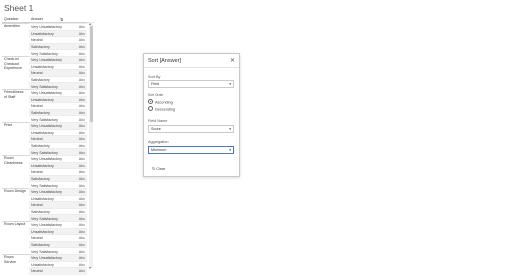  Describe the element at coordinates (13, 162) in the screenshot. I see `question-label: Cleanliness` at that location.